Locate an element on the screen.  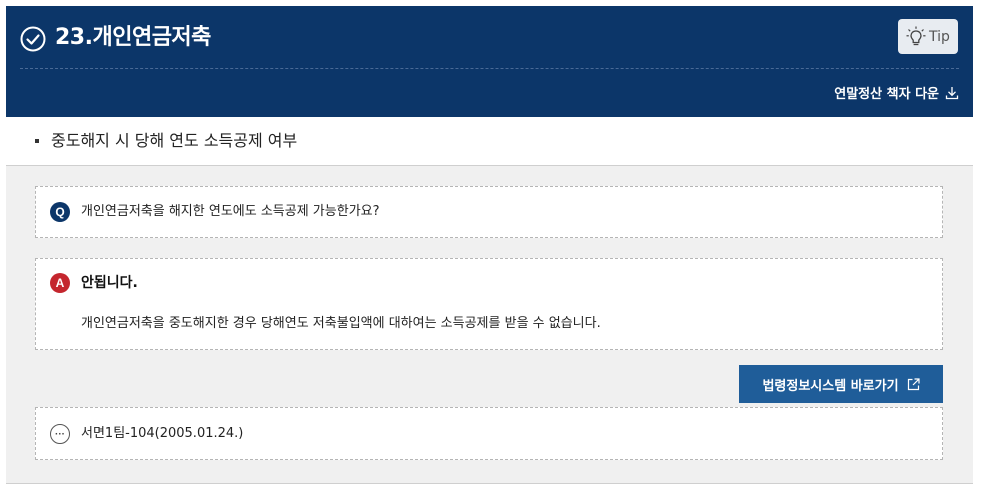
download-booklet-link: 연말정산 책자 다운 is located at coordinates (896, 92).